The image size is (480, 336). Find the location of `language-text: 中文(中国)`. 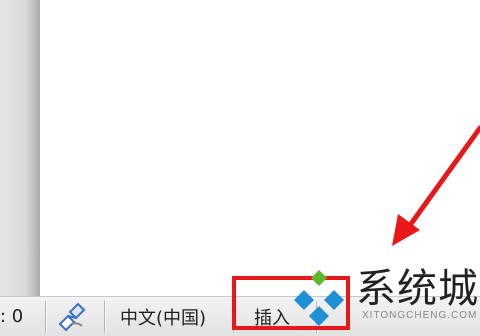

language-text: 中文(中国) is located at coordinates (163, 318).